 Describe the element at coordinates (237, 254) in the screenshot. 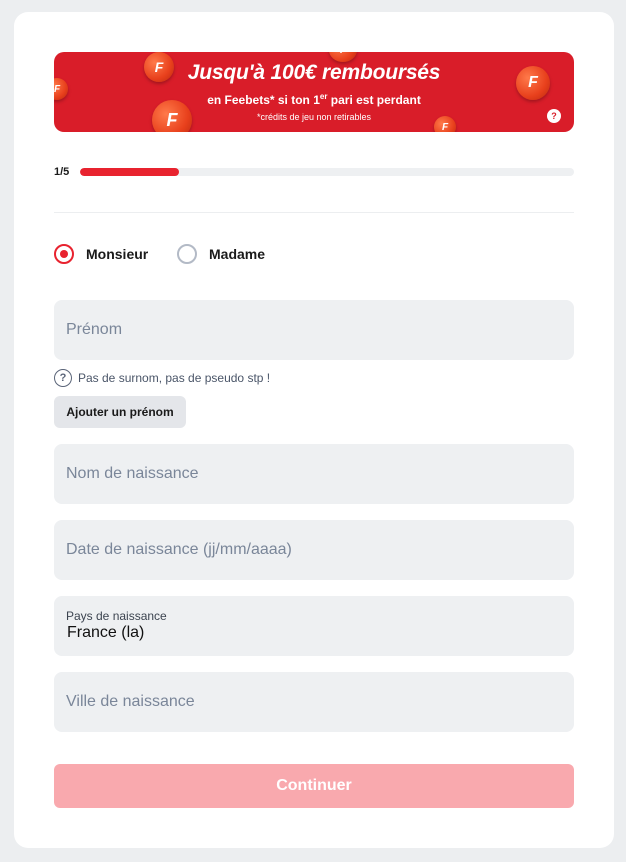

I see `radio-label: Madame` at that location.